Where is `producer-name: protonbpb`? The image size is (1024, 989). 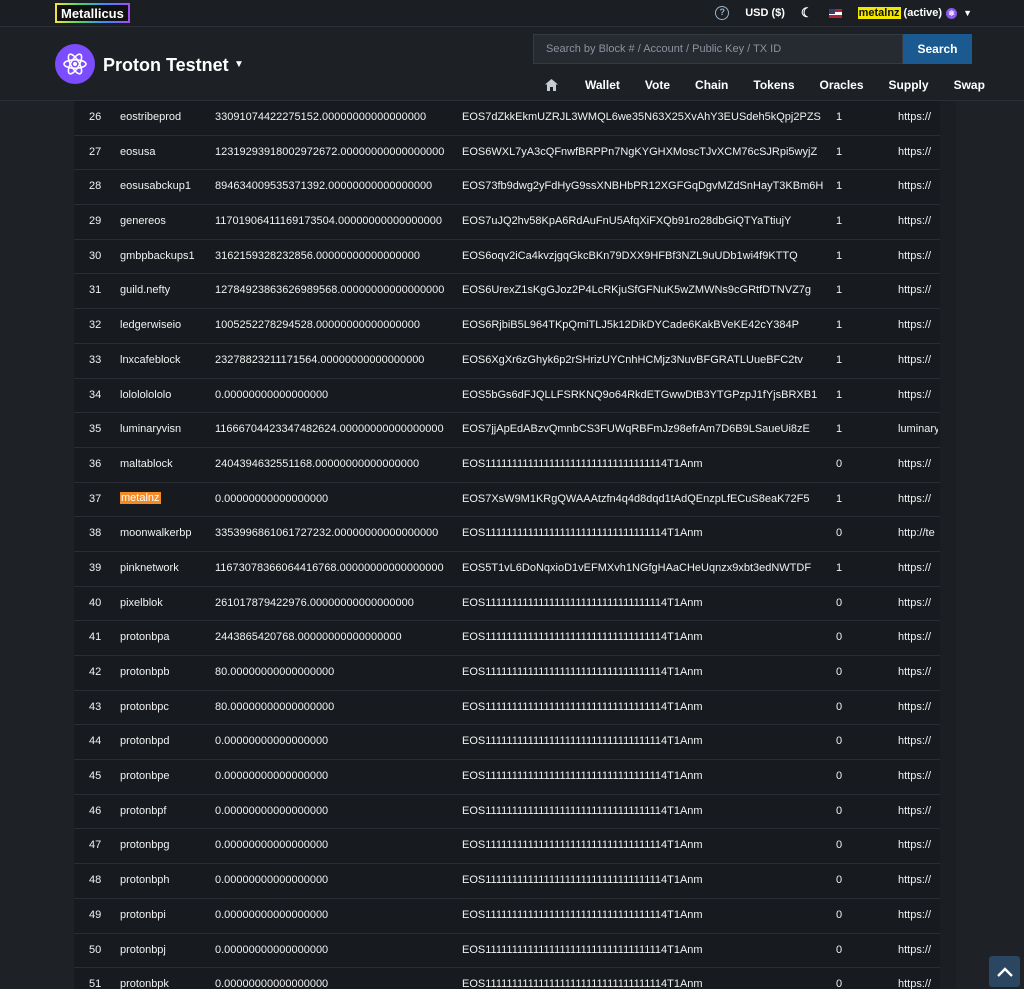 producer-name: protonbpb is located at coordinates (145, 672).